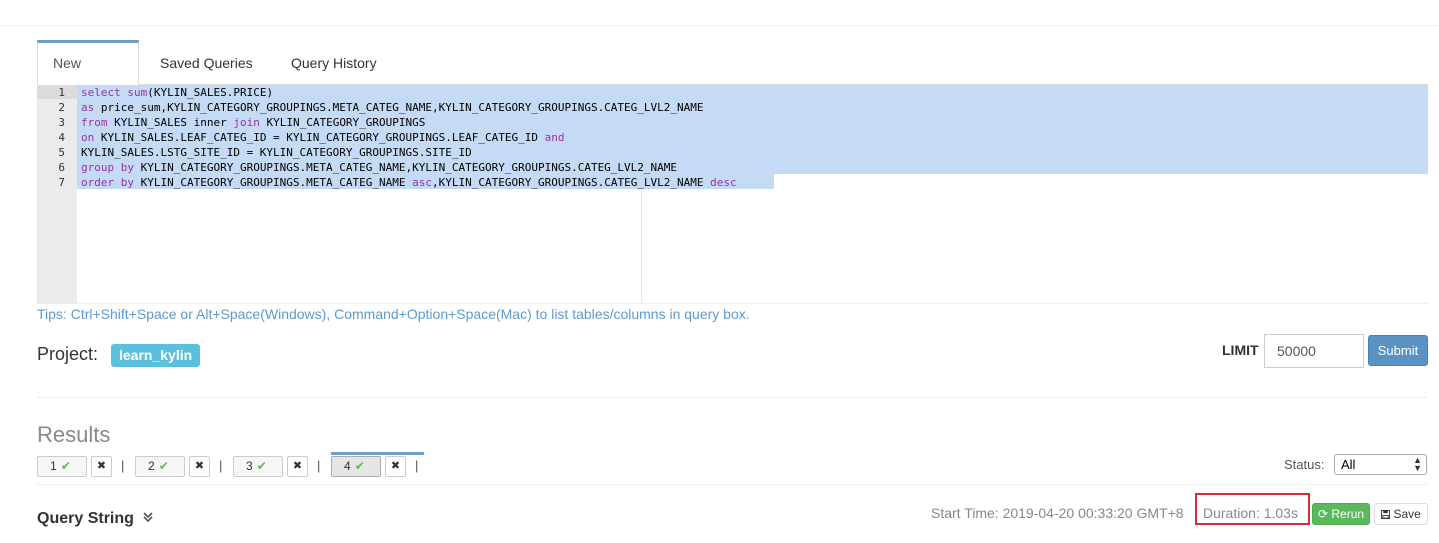 Image resolution: width=1439 pixels, height=543 pixels. I want to click on status-selected-value: All, so click(1348, 464).